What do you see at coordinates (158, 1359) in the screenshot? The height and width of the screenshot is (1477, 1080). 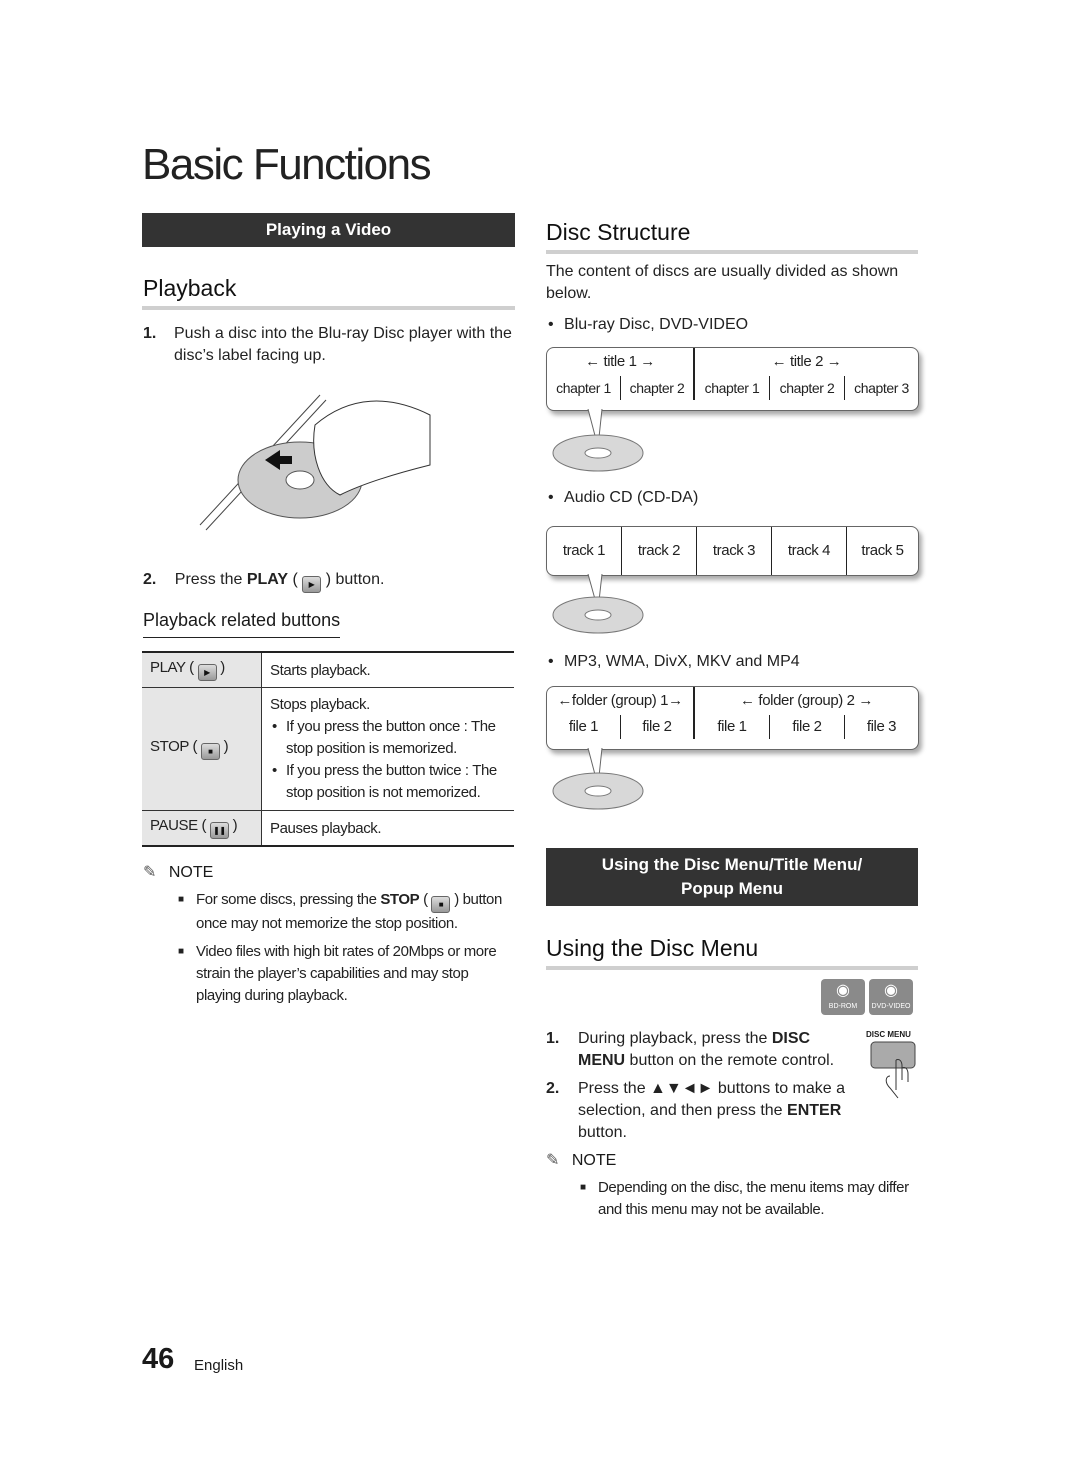 I see `page-number: 46` at bounding box center [158, 1359].